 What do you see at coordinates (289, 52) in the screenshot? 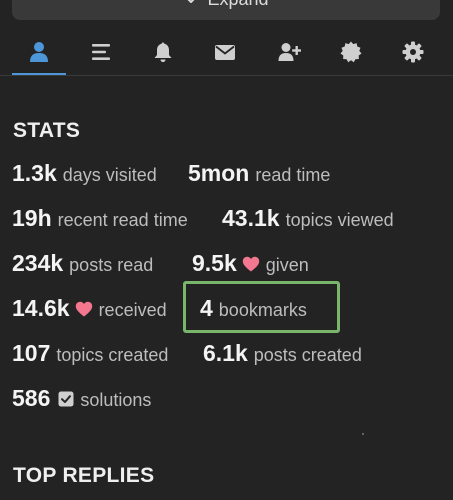
I see `user-plus-icon` at bounding box center [289, 52].